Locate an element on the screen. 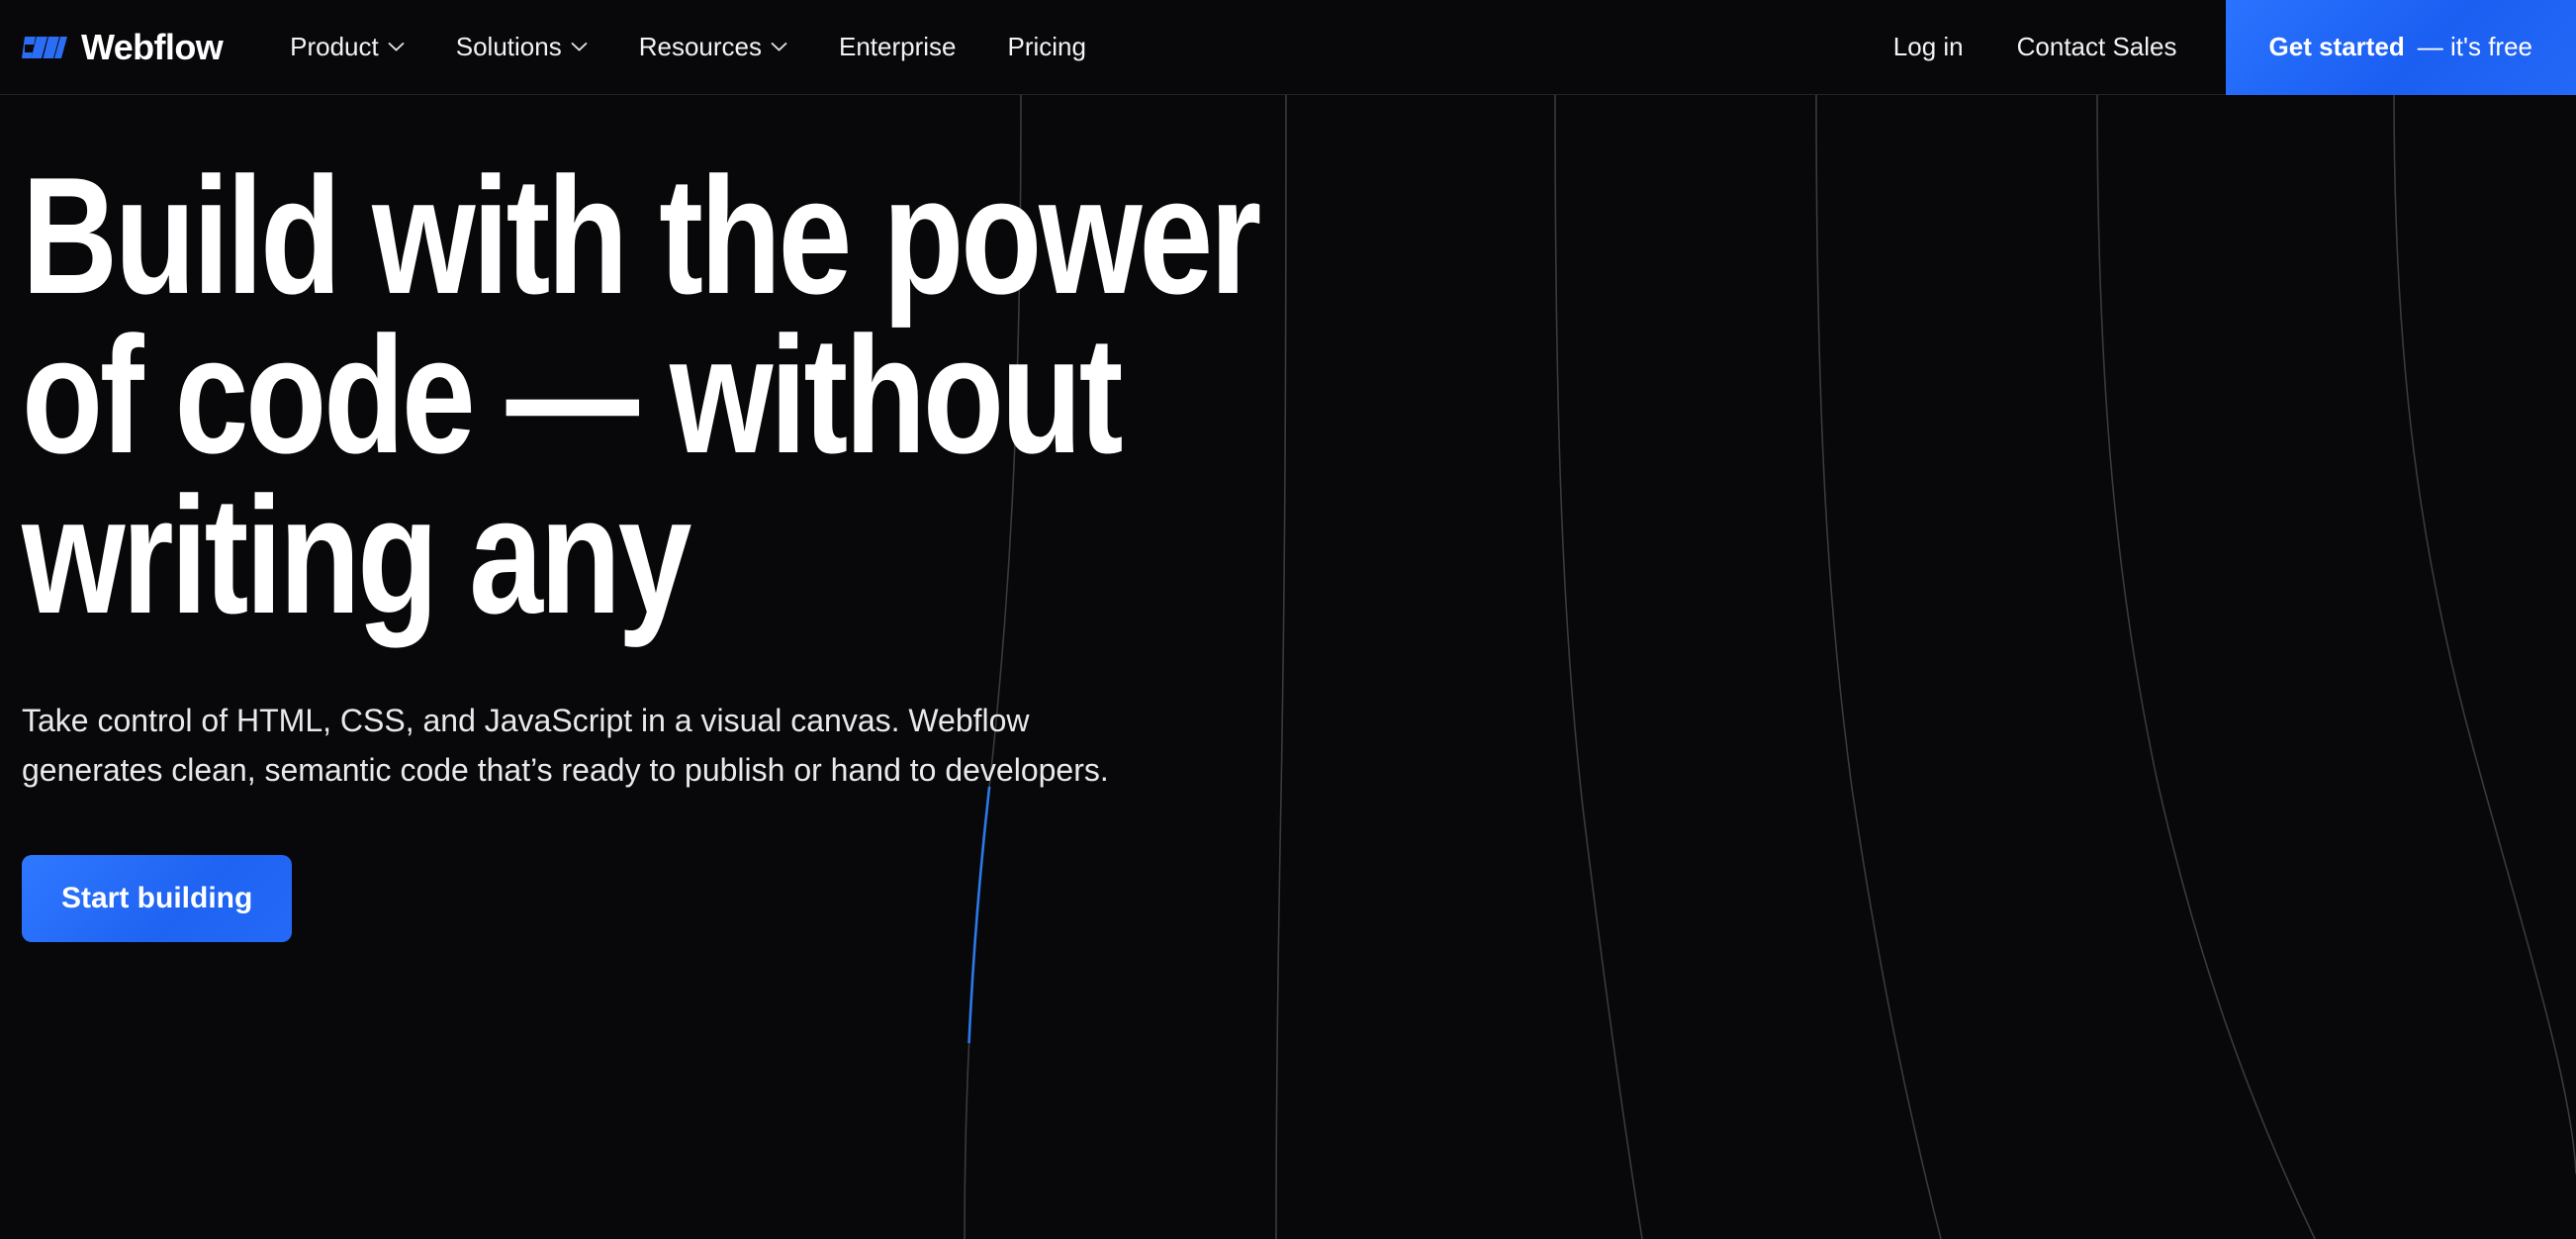  brand-name: Webflow is located at coordinates (152, 47).